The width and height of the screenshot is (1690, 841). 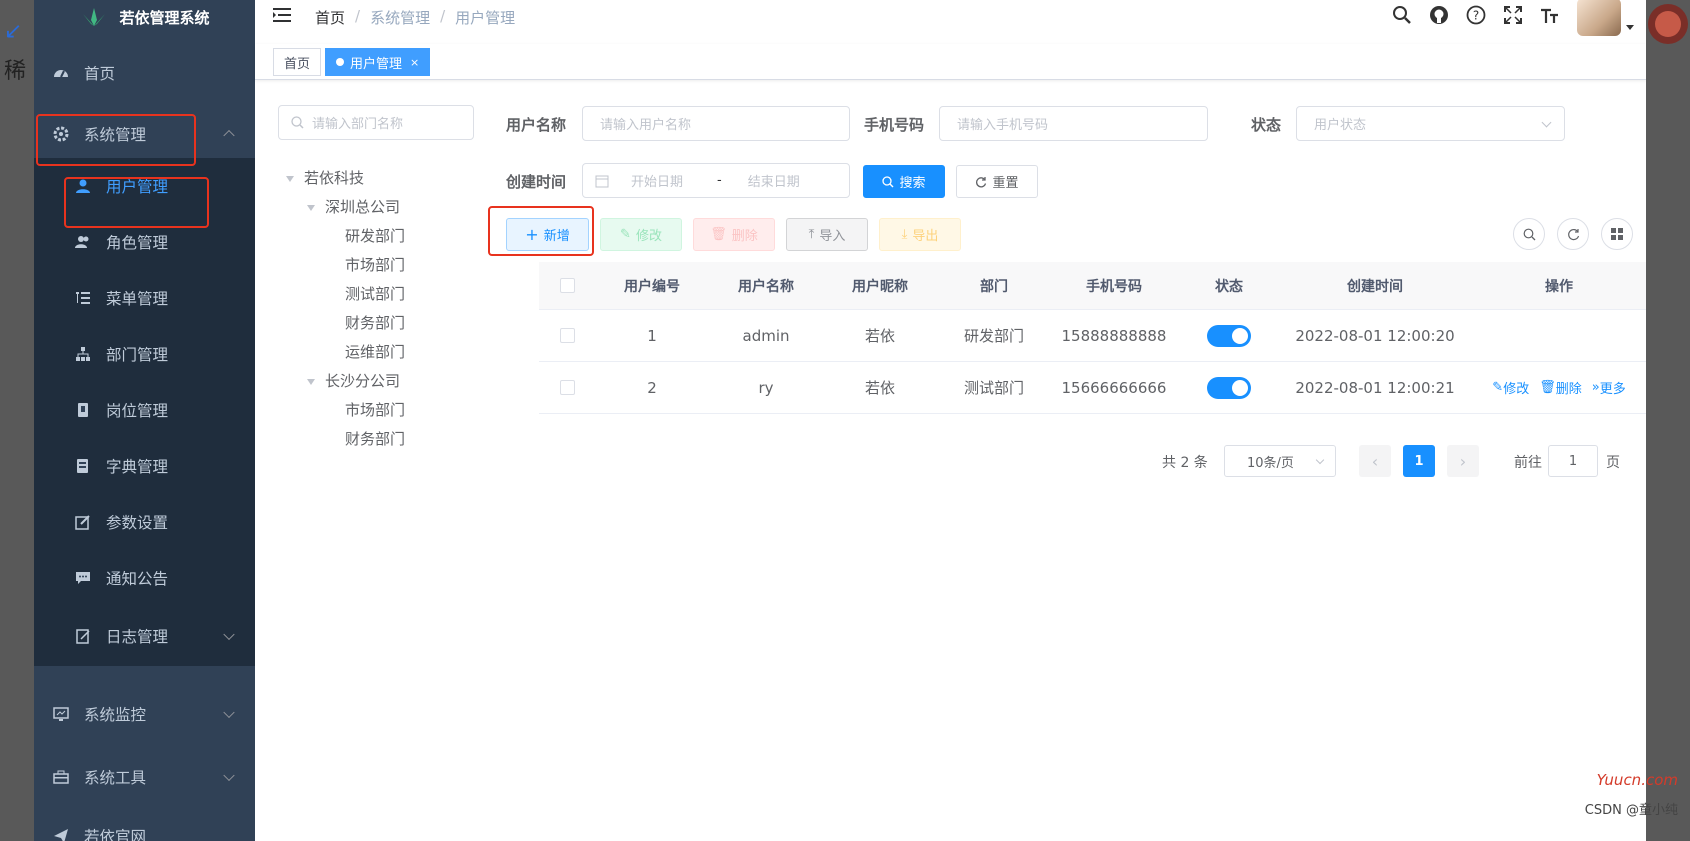 What do you see at coordinates (330, 17) in the screenshot?
I see `breadcrumb-home: 首页` at bounding box center [330, 17].